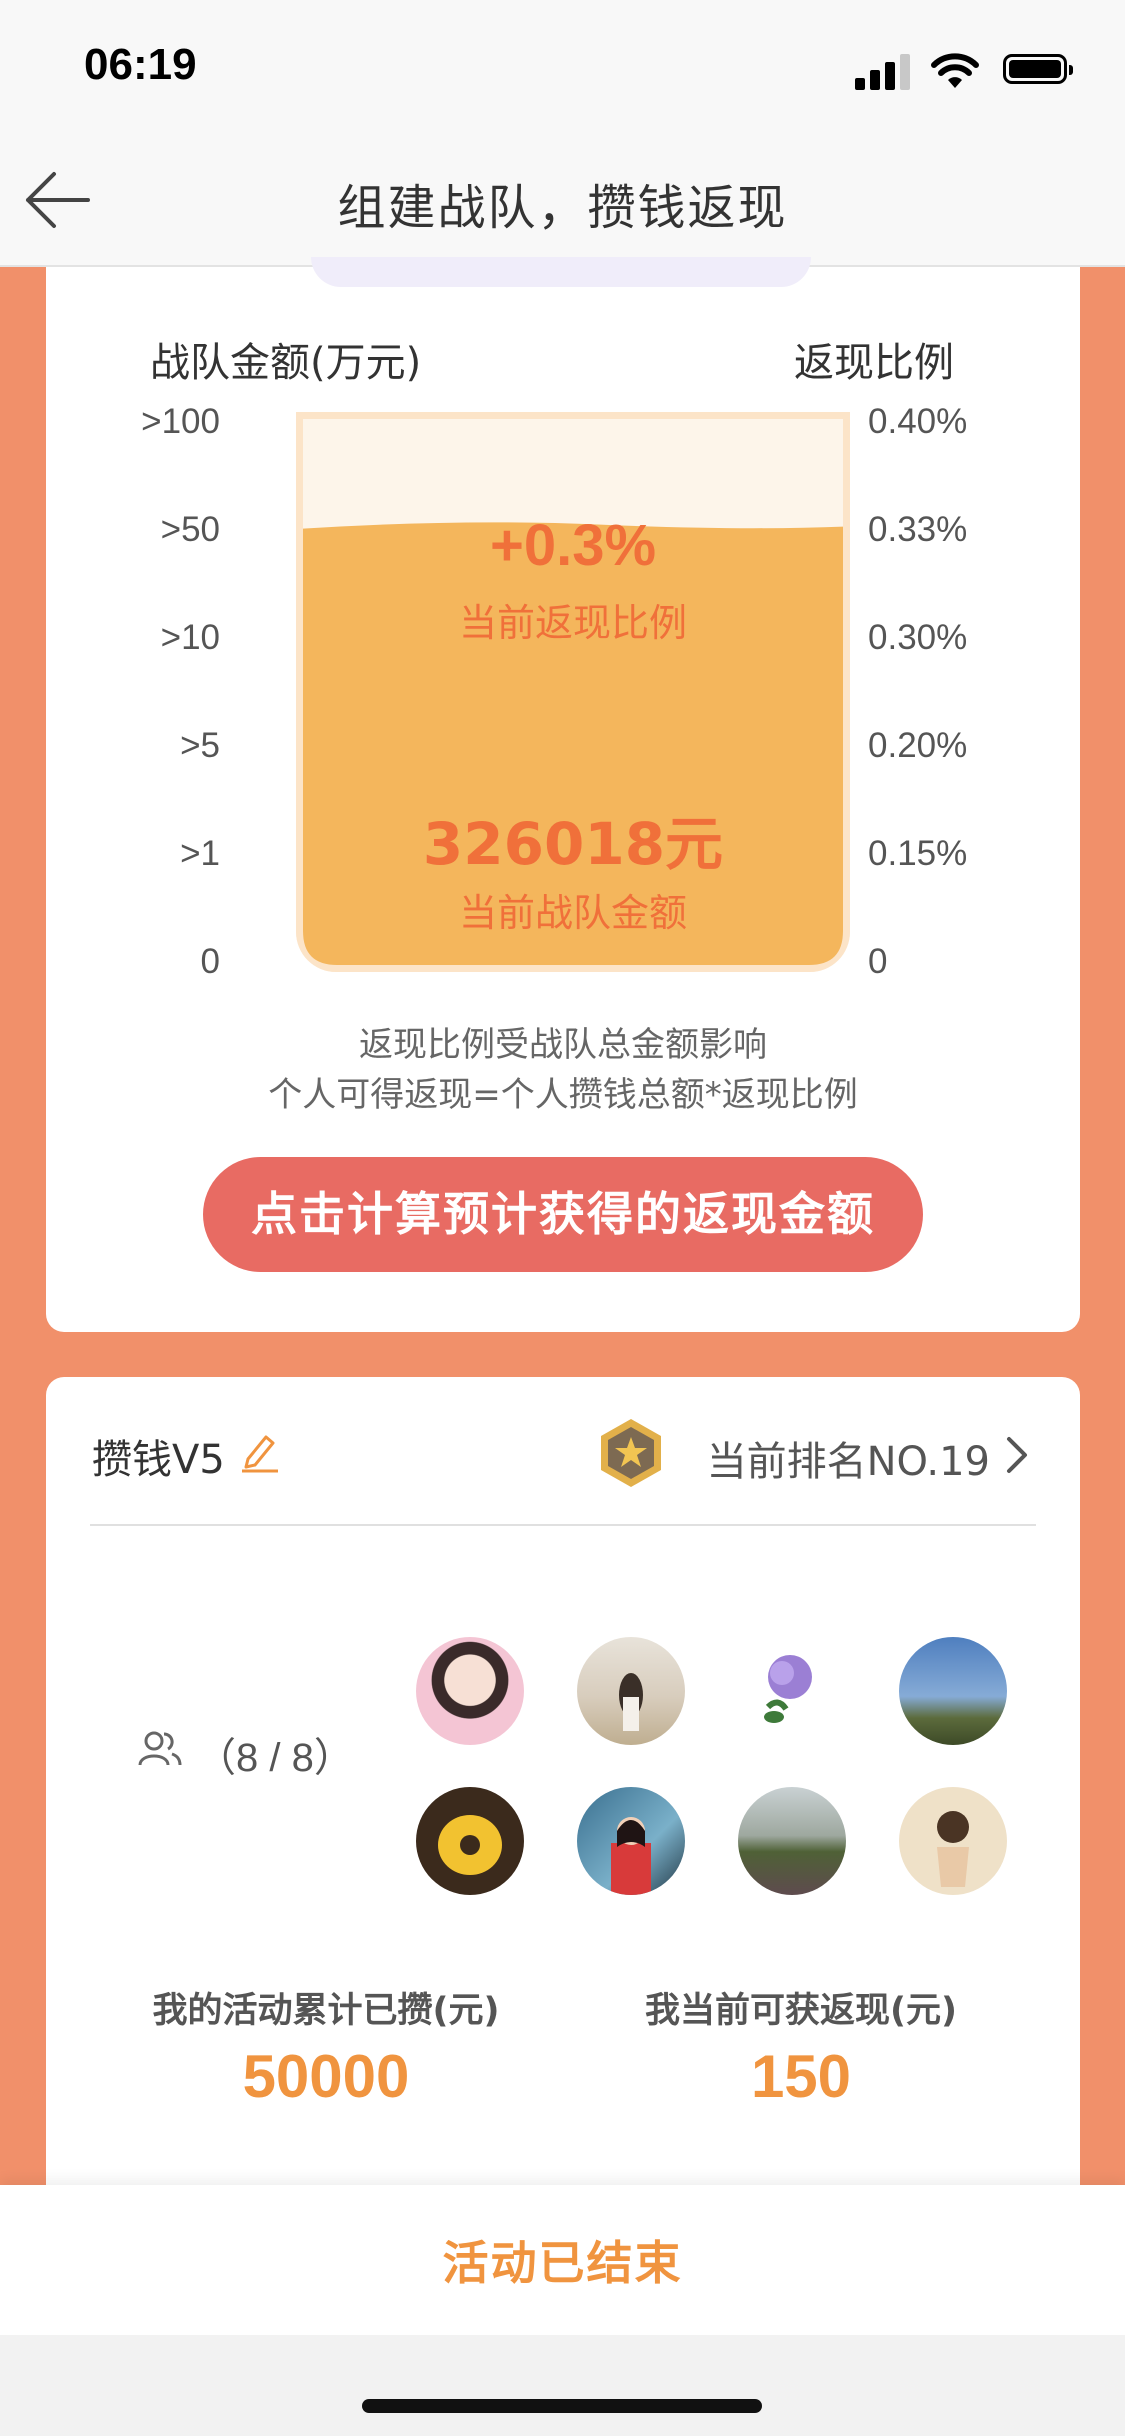 The width and height of the screenshot is (1125, 2436). I want to click on team-amount-label: 战队金额(万元), so click(286, 363).